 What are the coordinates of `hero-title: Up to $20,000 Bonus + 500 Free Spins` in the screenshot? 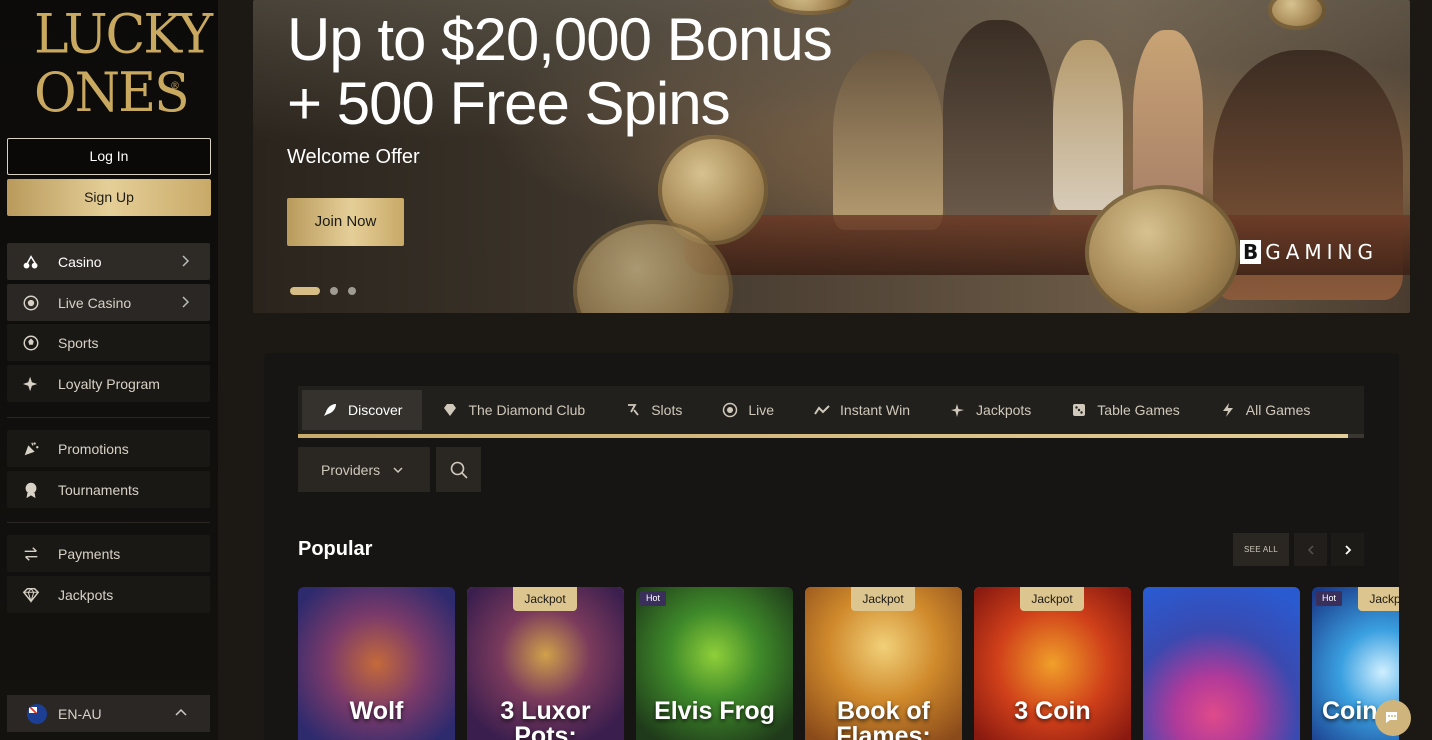 It's located at (560, 71).